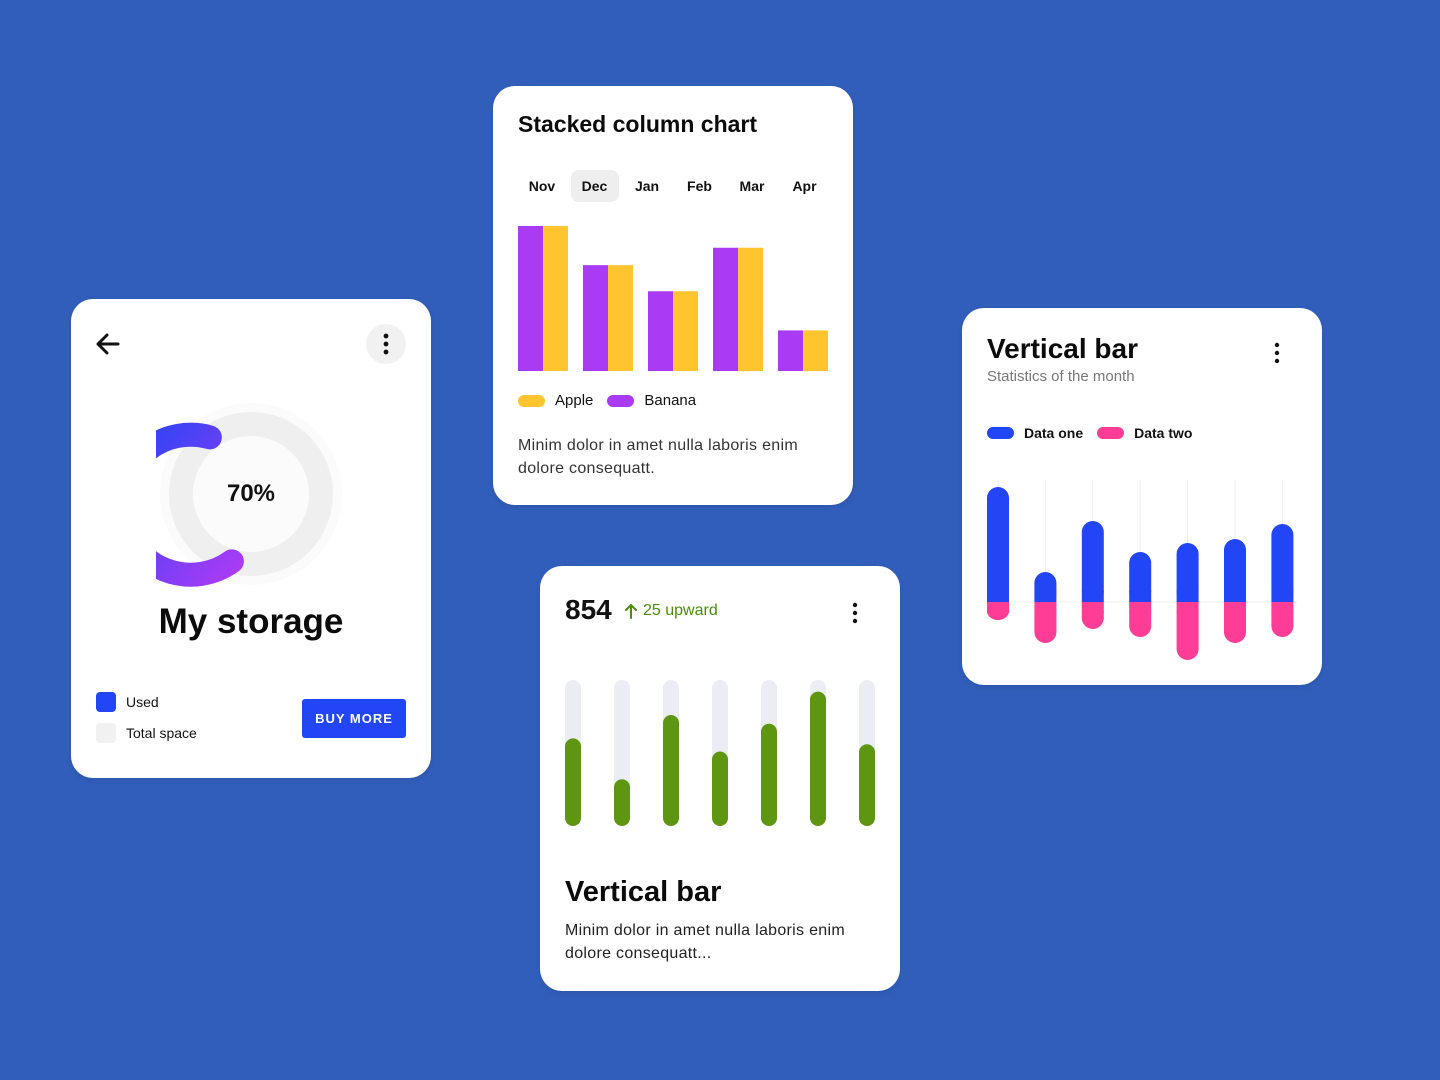  I want to click on trend-indicator: 25 upward, so click(671, 611).